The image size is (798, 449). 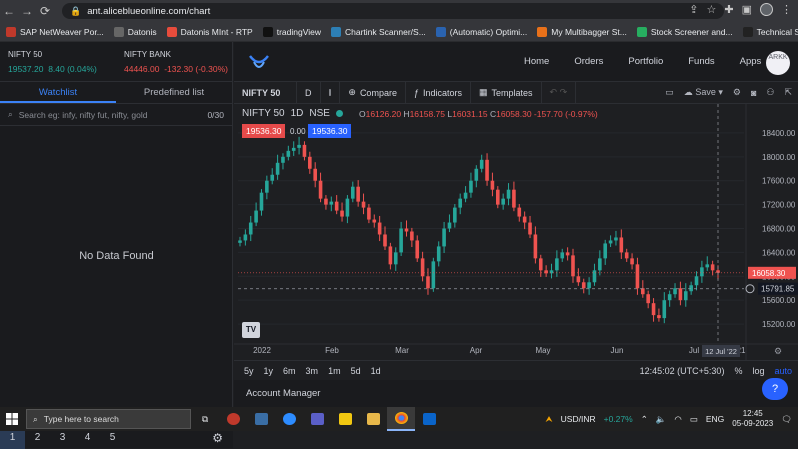 I want to click on layout-icon: ▭, so click(x=669, y=92).